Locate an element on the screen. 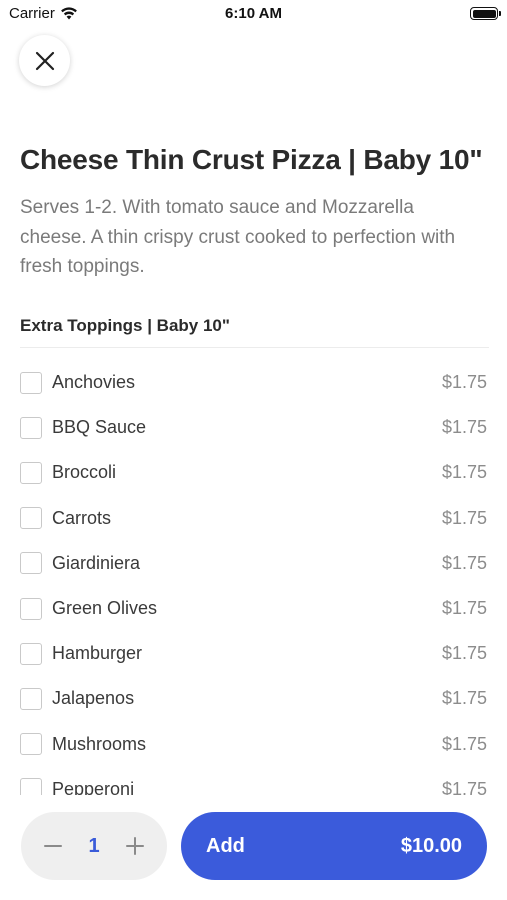 This screenshot has width=507, height=900. topping-name: Giardiniera is located at coordinates (96, 562).